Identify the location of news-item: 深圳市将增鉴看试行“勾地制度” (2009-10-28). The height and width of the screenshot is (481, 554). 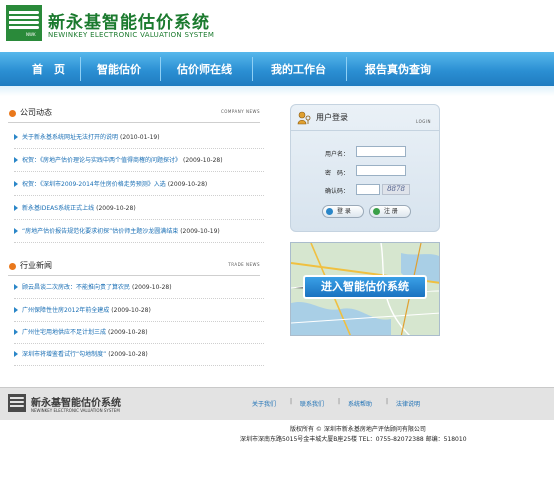
(139, 356).